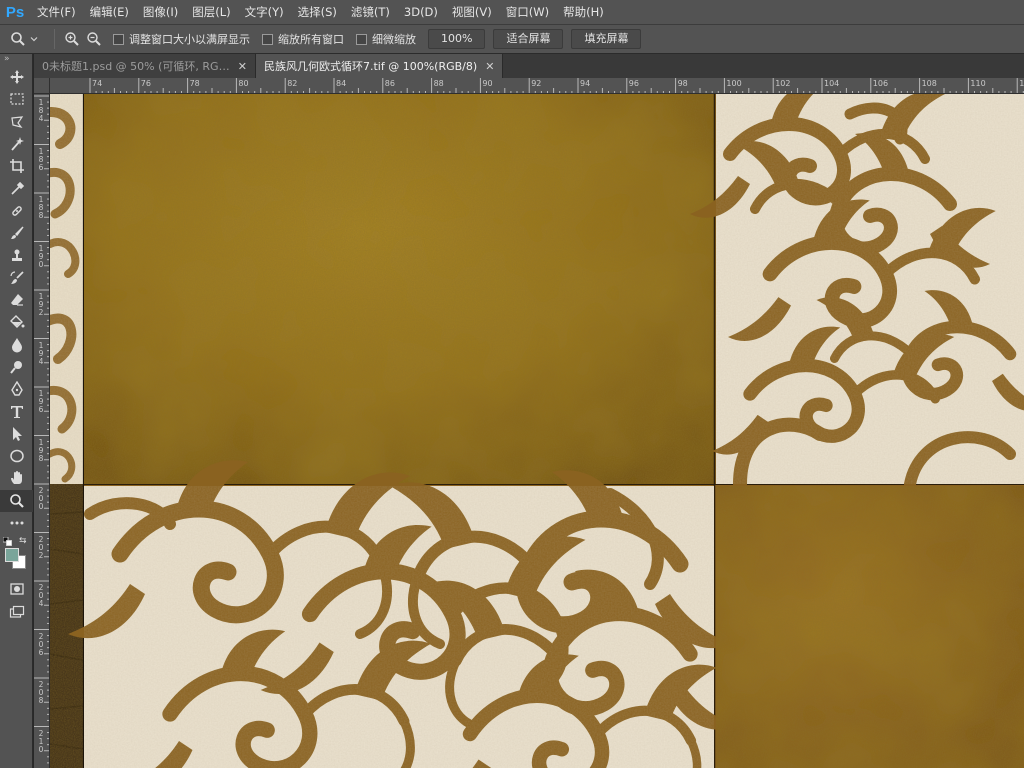  Describe the element at coordinates (1021, 83) in the screenshot. I see `ruler-label: 112` at that location.